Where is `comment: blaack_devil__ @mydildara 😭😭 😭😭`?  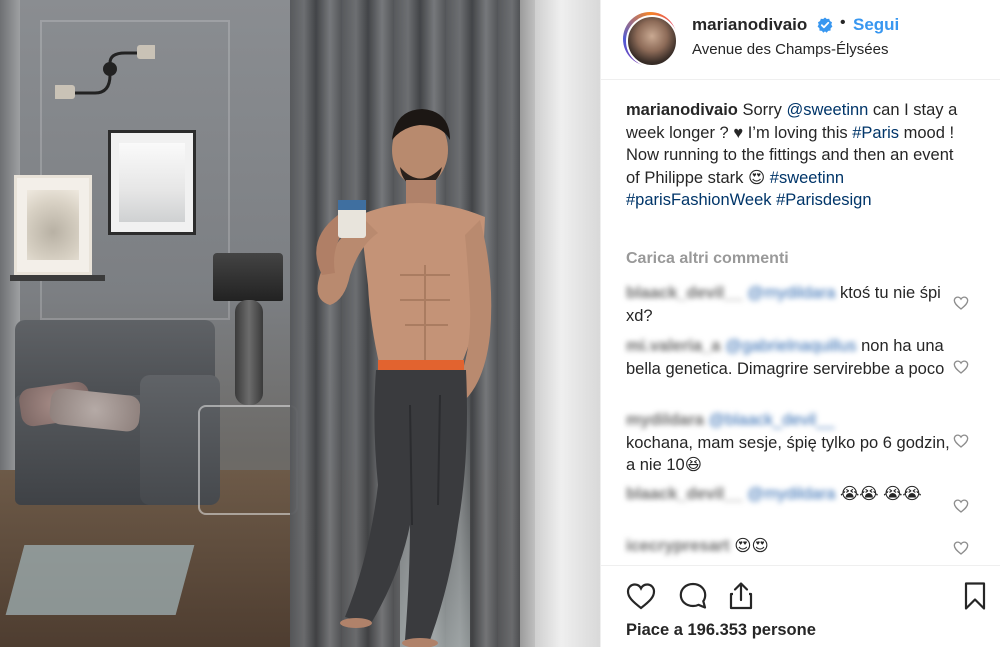 comment: blaack_devil__ @mydildara 😭😭 😭😭 is located at coordinates (788, 494).